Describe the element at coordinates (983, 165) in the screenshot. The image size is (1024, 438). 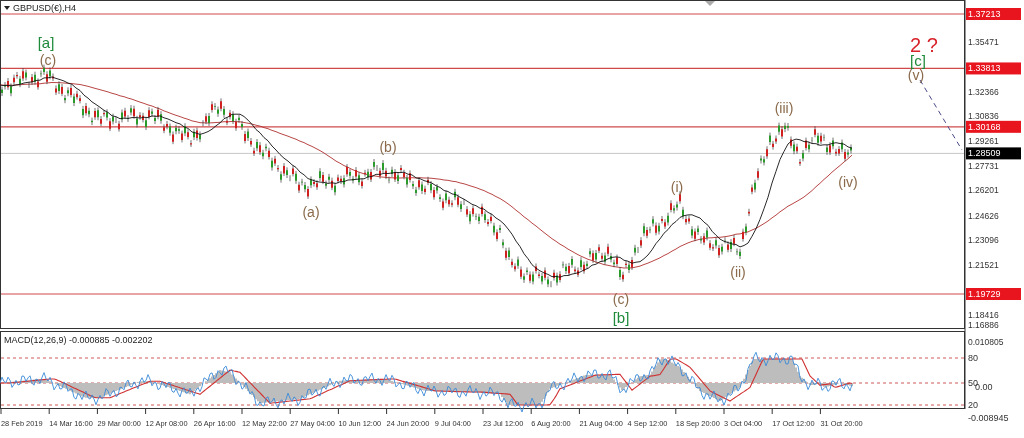
I see `price-axis-label: 1.27731` at that location.